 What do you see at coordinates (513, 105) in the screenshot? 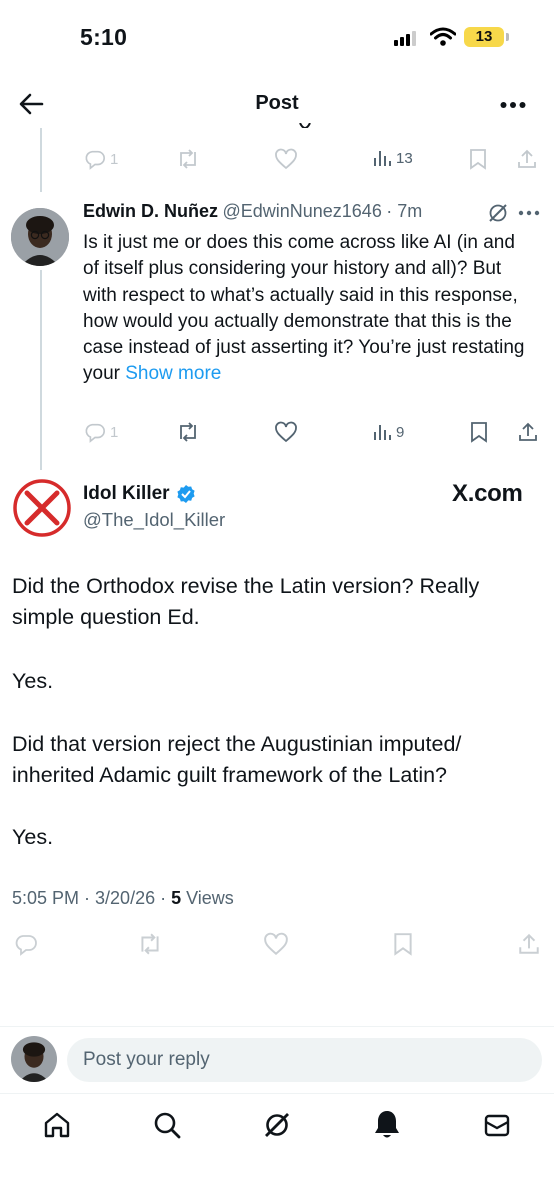
I see `more-options-icon` at bounding box center [513, 105].